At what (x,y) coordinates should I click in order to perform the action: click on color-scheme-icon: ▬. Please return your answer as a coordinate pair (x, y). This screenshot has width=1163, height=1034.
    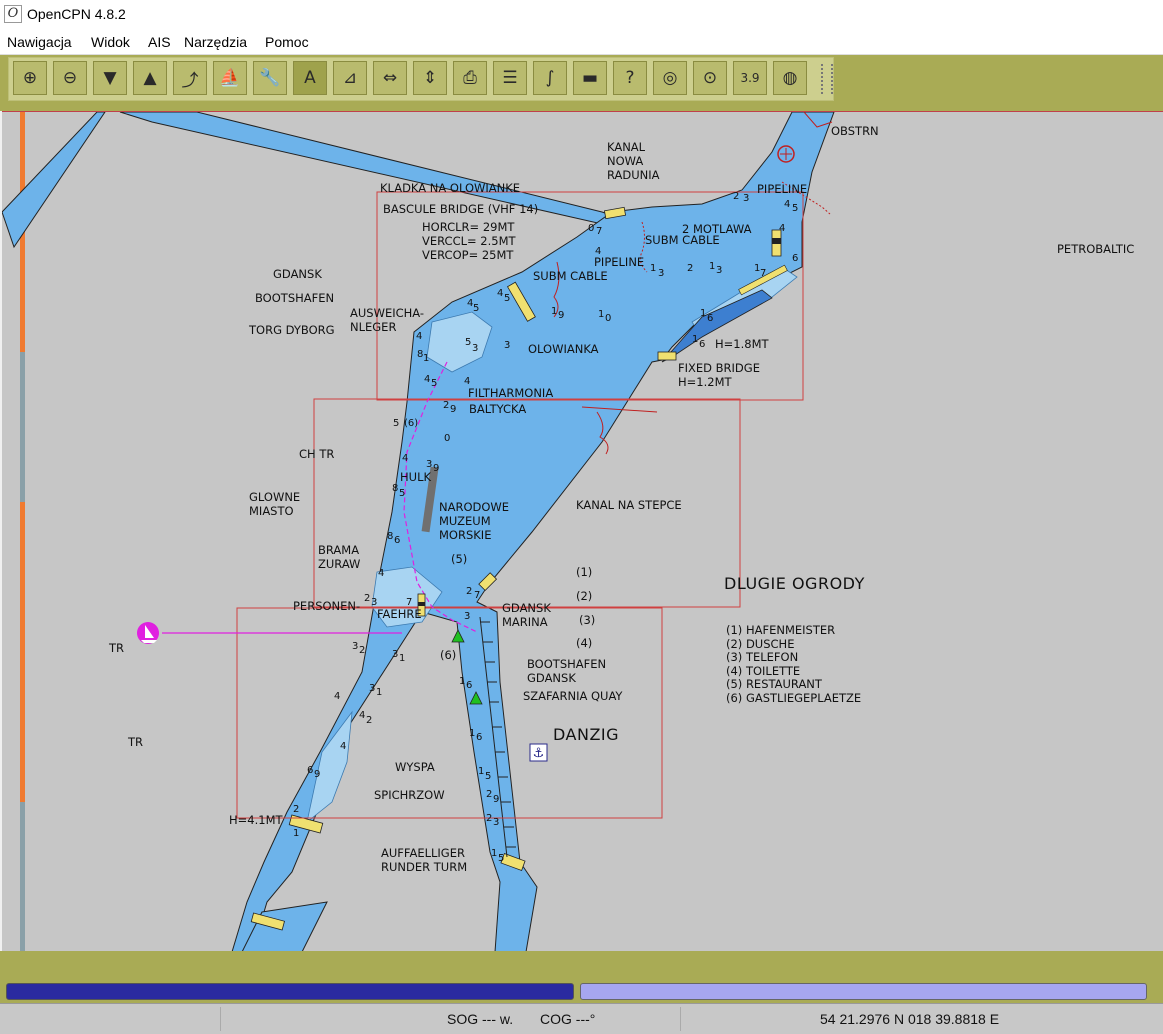
    Looking at the image, I should click on (590, 78).